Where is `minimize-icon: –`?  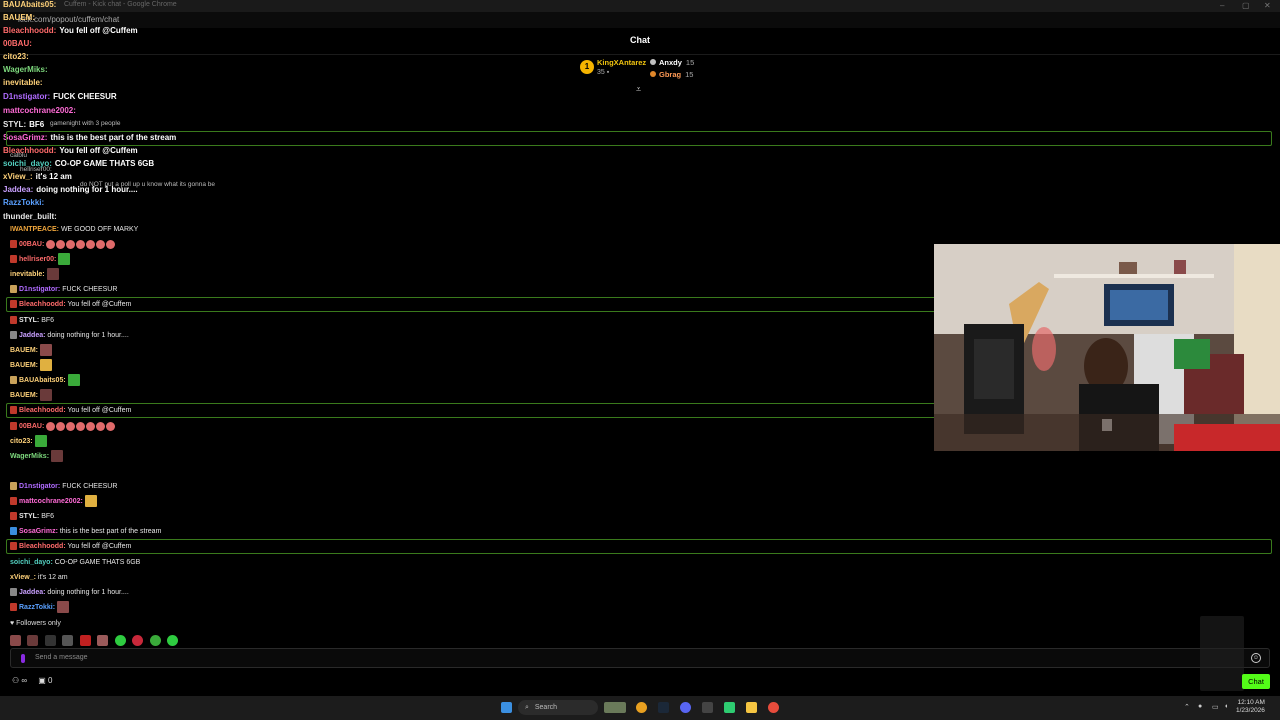
minimize-icon: – is located at coordinates (1222, 5).